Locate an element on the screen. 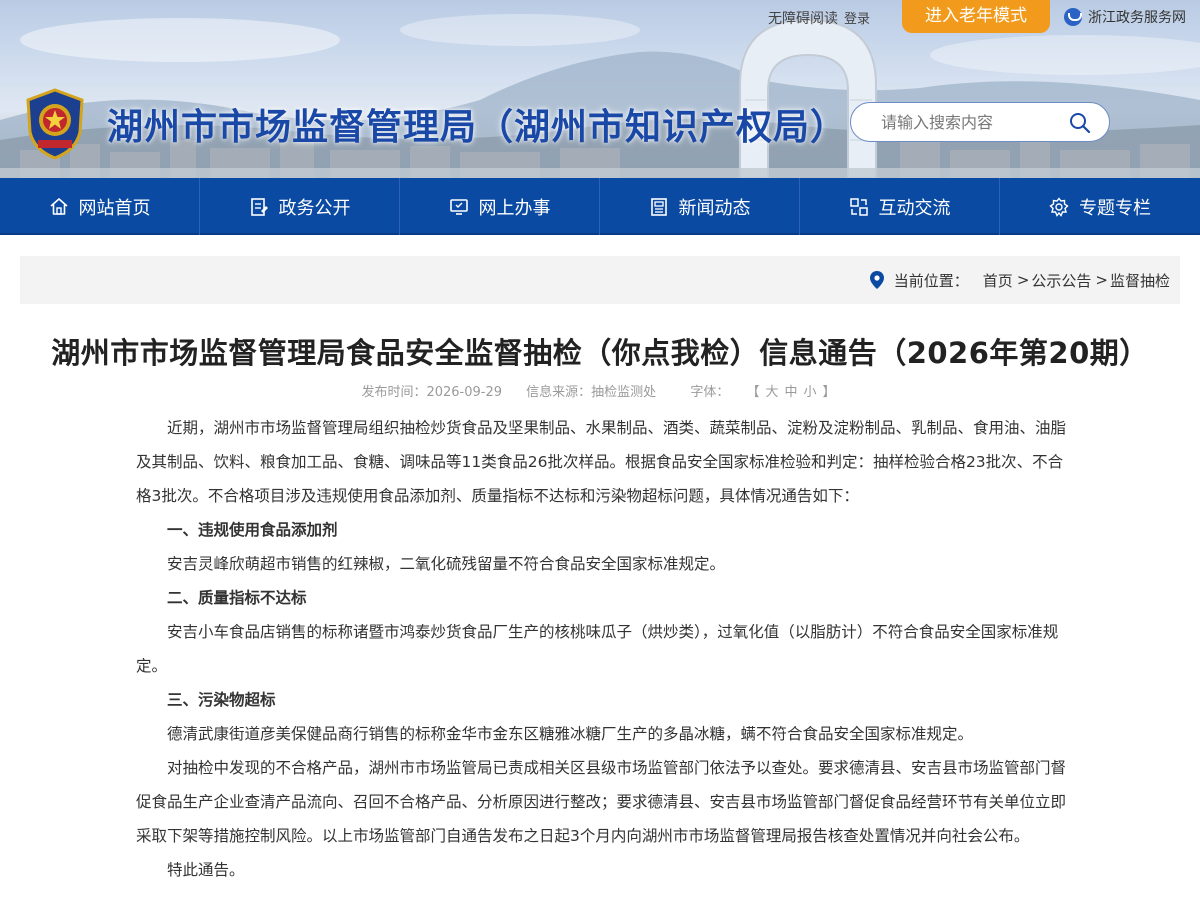  document-icon is located at coordinates (259, 206).